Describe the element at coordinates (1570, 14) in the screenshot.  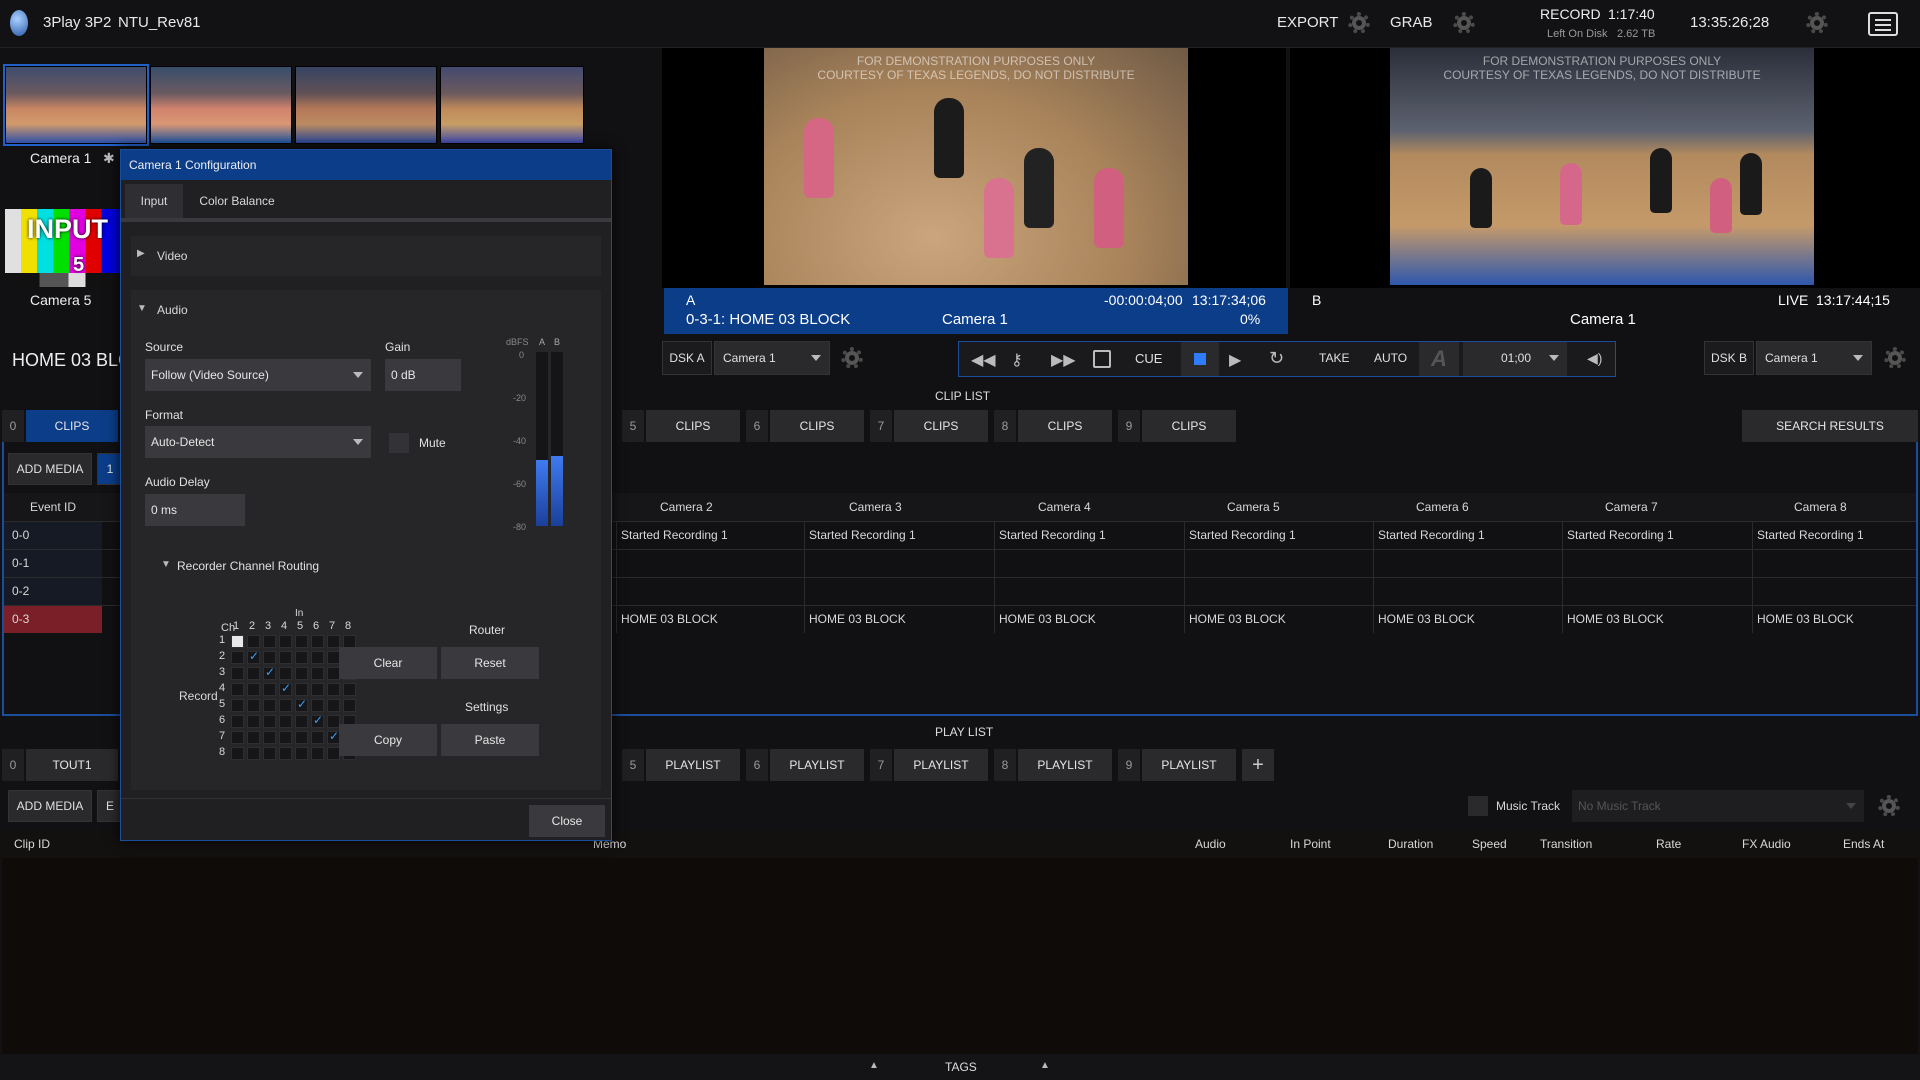
I see `record-label: RECORD` at that location.